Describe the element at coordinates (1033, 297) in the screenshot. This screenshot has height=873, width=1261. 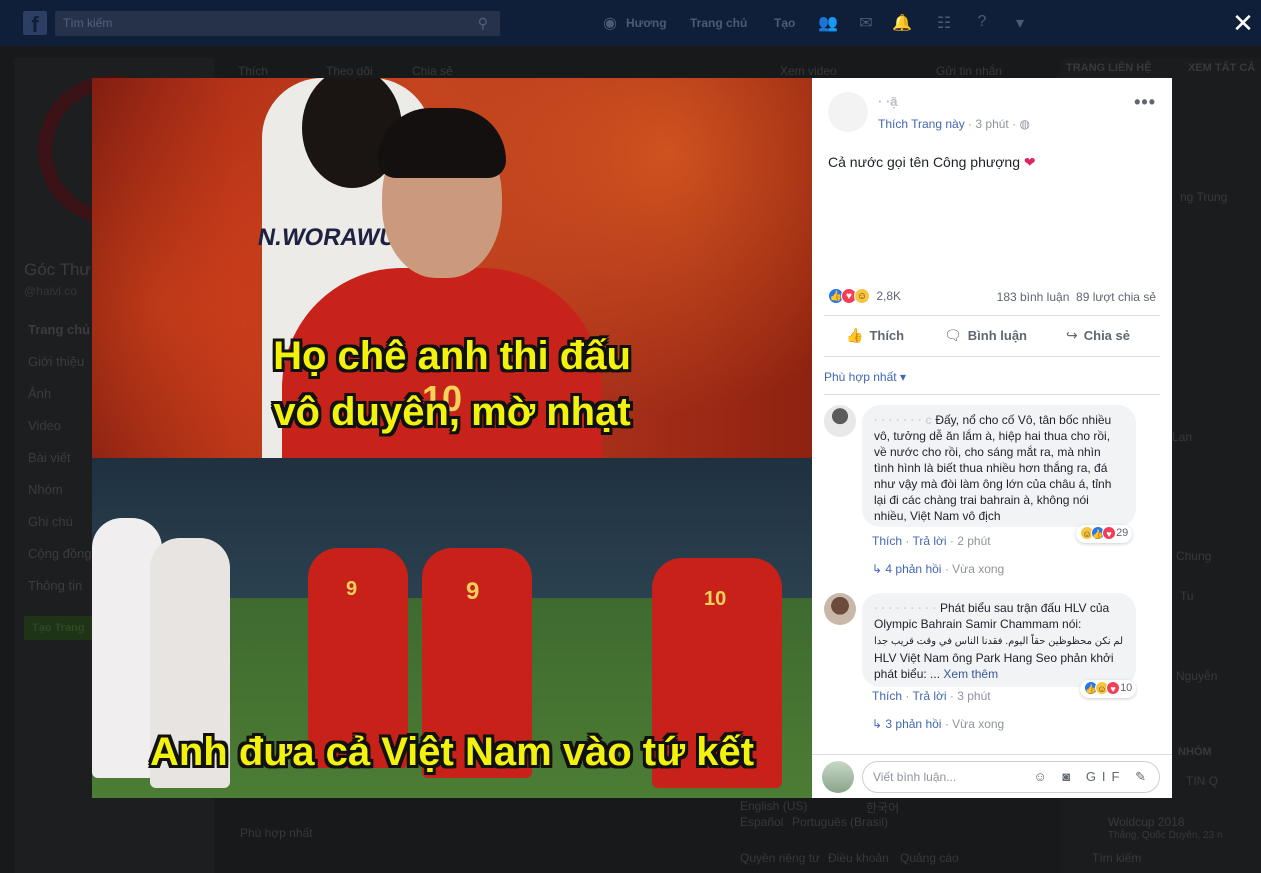
I see `comments-count: 183 bình luận` at that location.